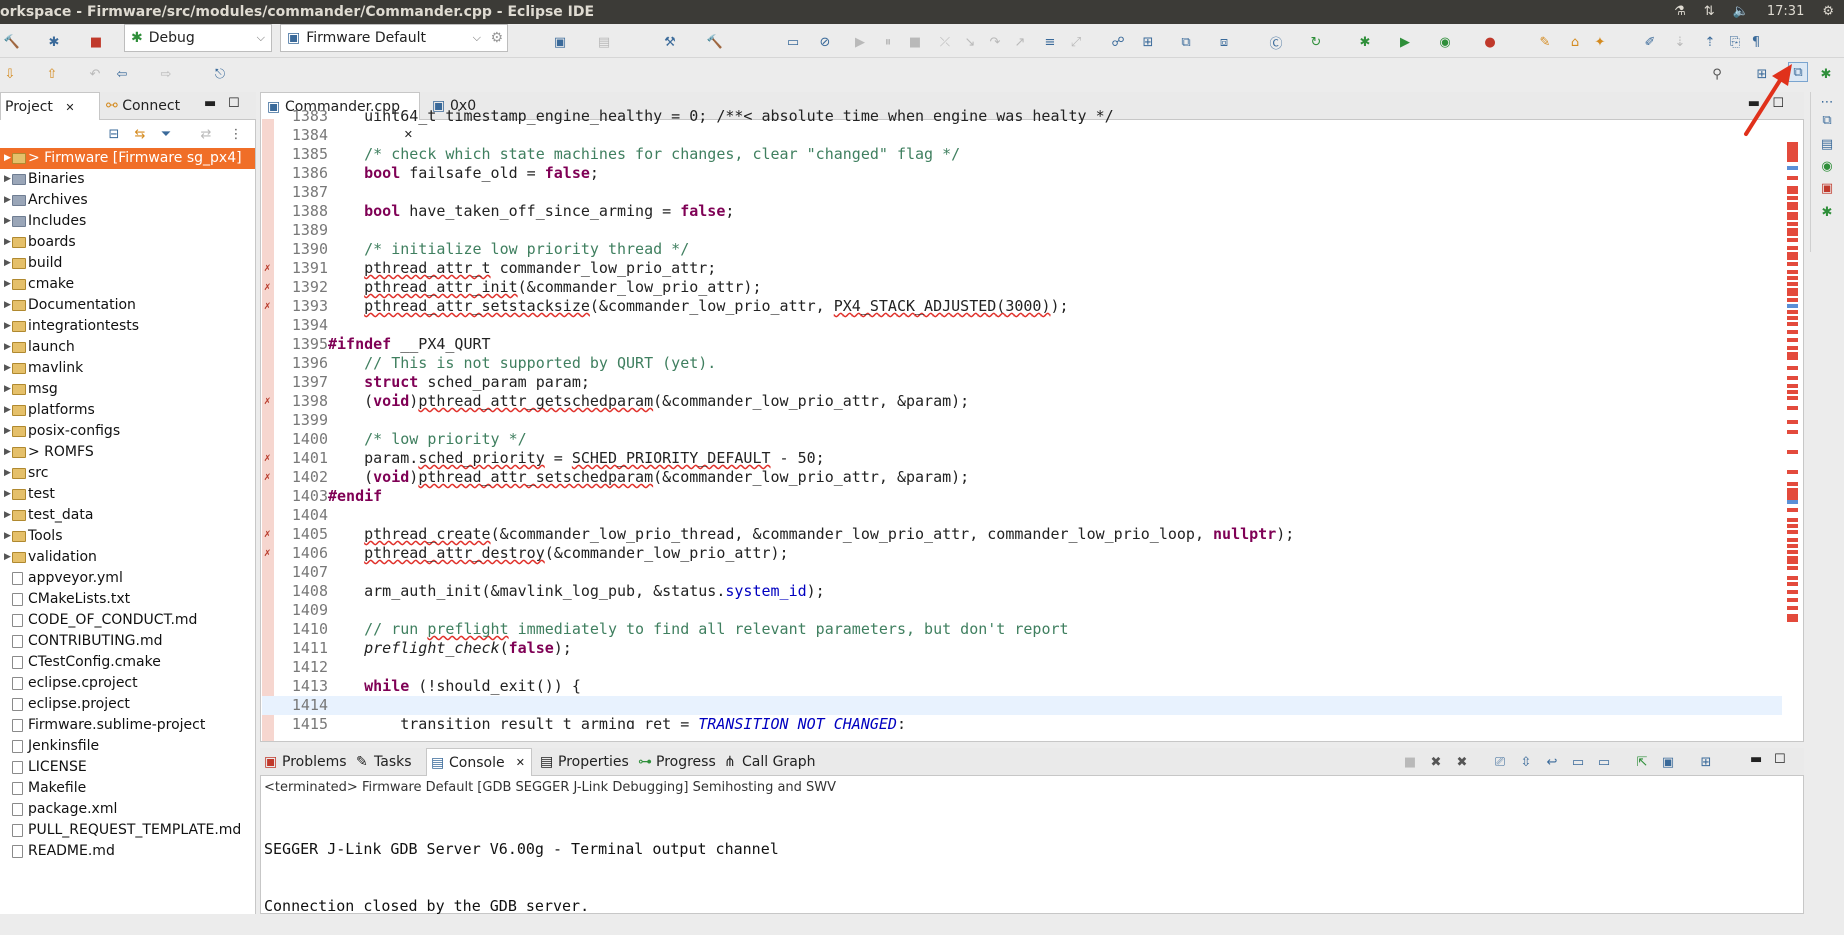 The width and height of the screenshot is (1844, 935). I want to click on word-wrap-icon: ↩, so click(1552, 762).